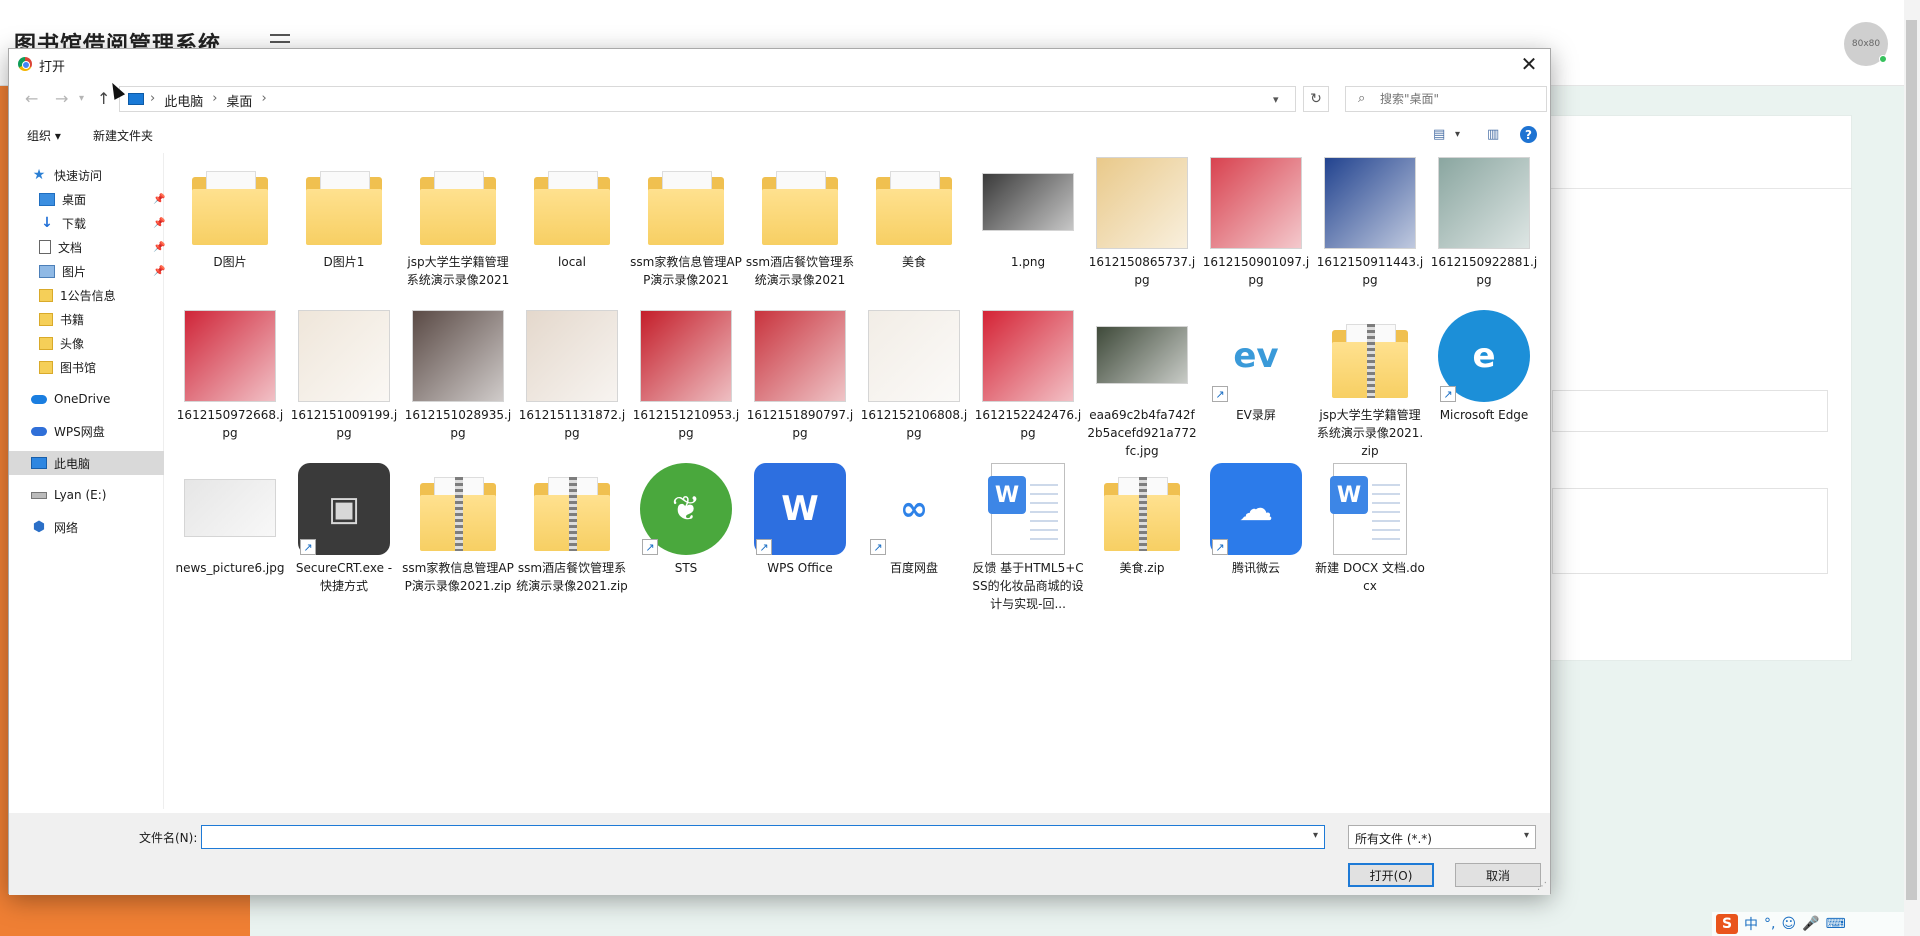 The image size is (1920, 936). What do you see at coordinates (1442, 837) in the screenshot?
I see `file-type-select: 所有文件 (*.*) ▾` at bounding box center [1442, 837].